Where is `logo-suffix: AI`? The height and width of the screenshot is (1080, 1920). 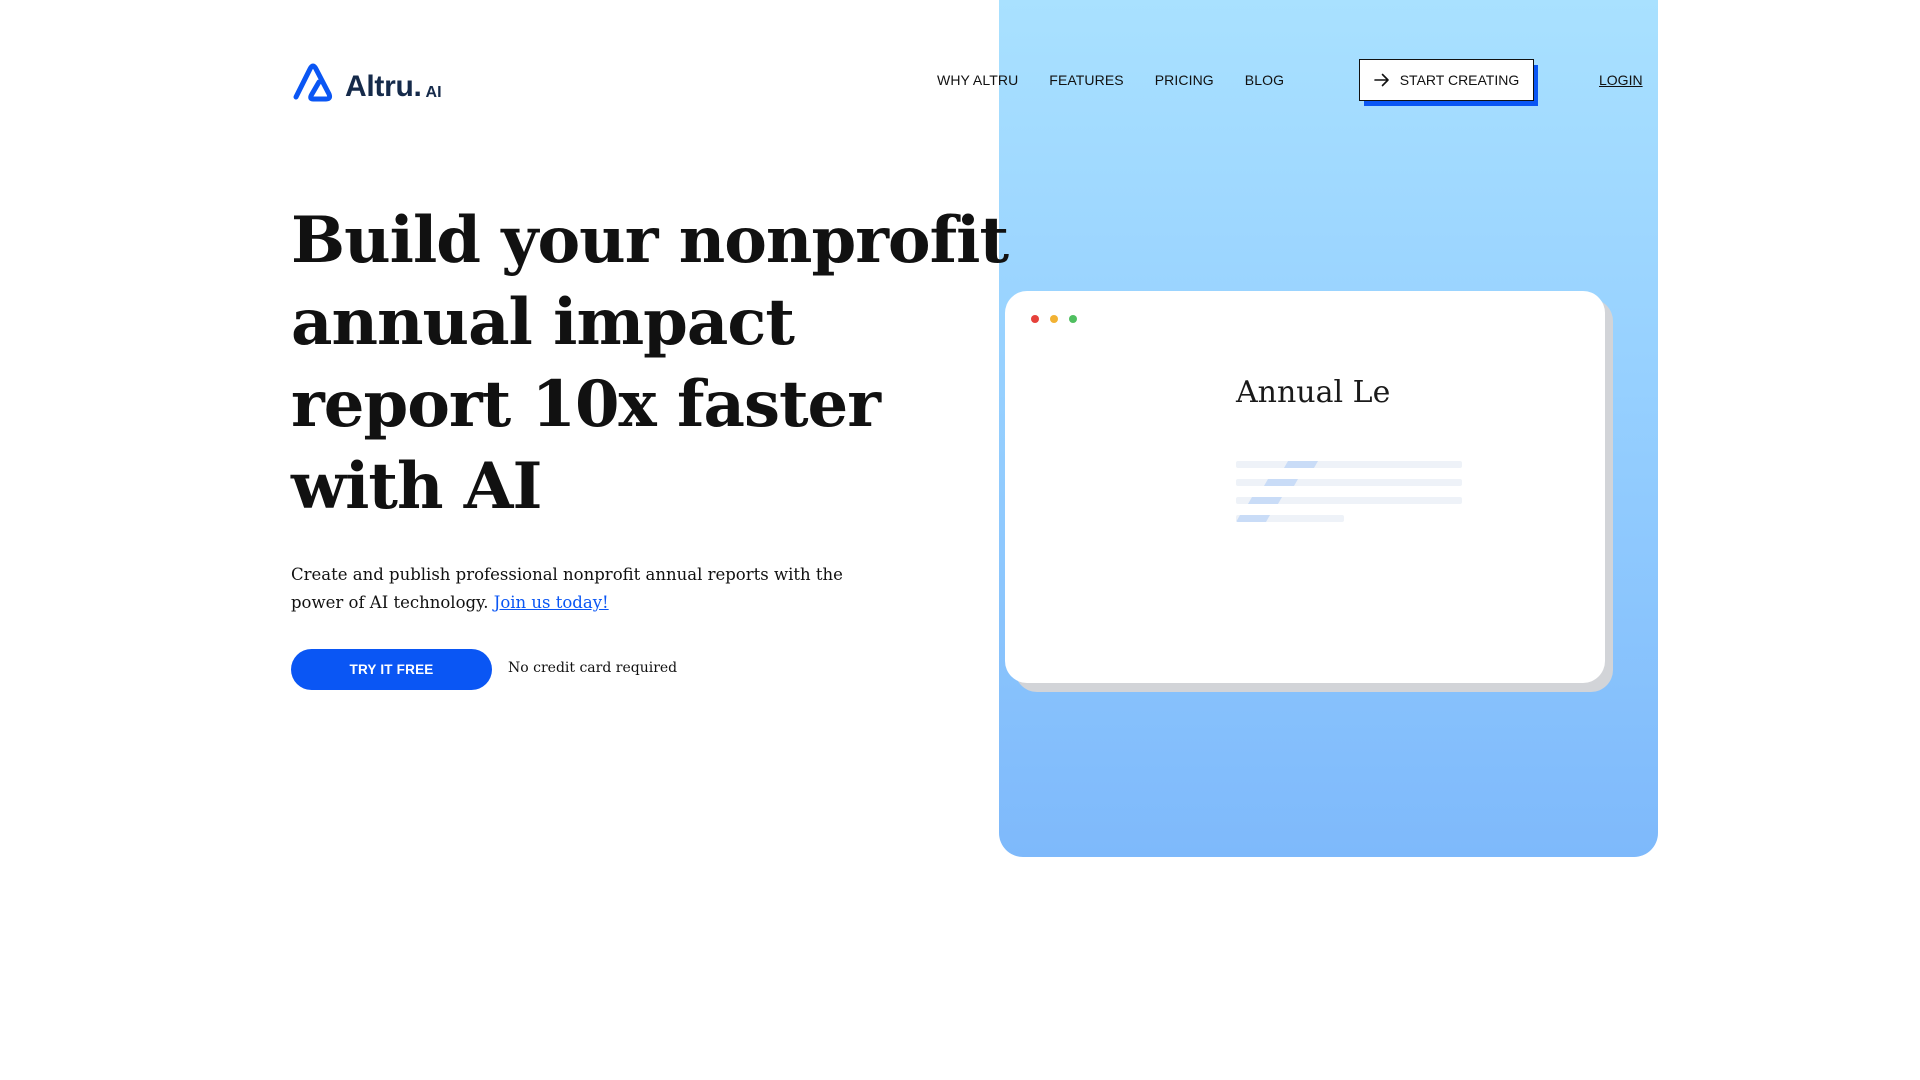 logo-suffix: AI is located at coordinates (433, 92).